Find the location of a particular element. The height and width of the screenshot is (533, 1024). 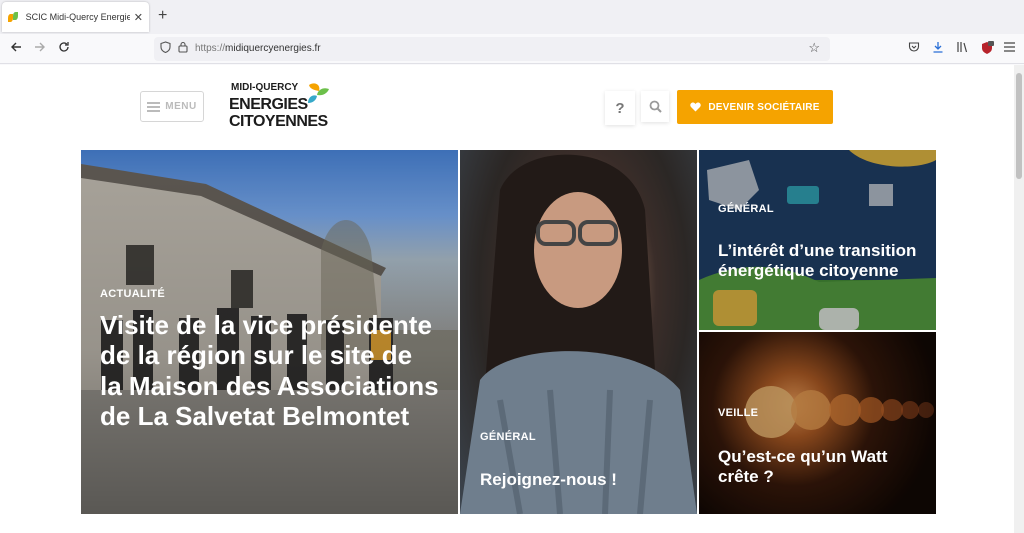

article-image-infographic is located at coordinates (817, 240).